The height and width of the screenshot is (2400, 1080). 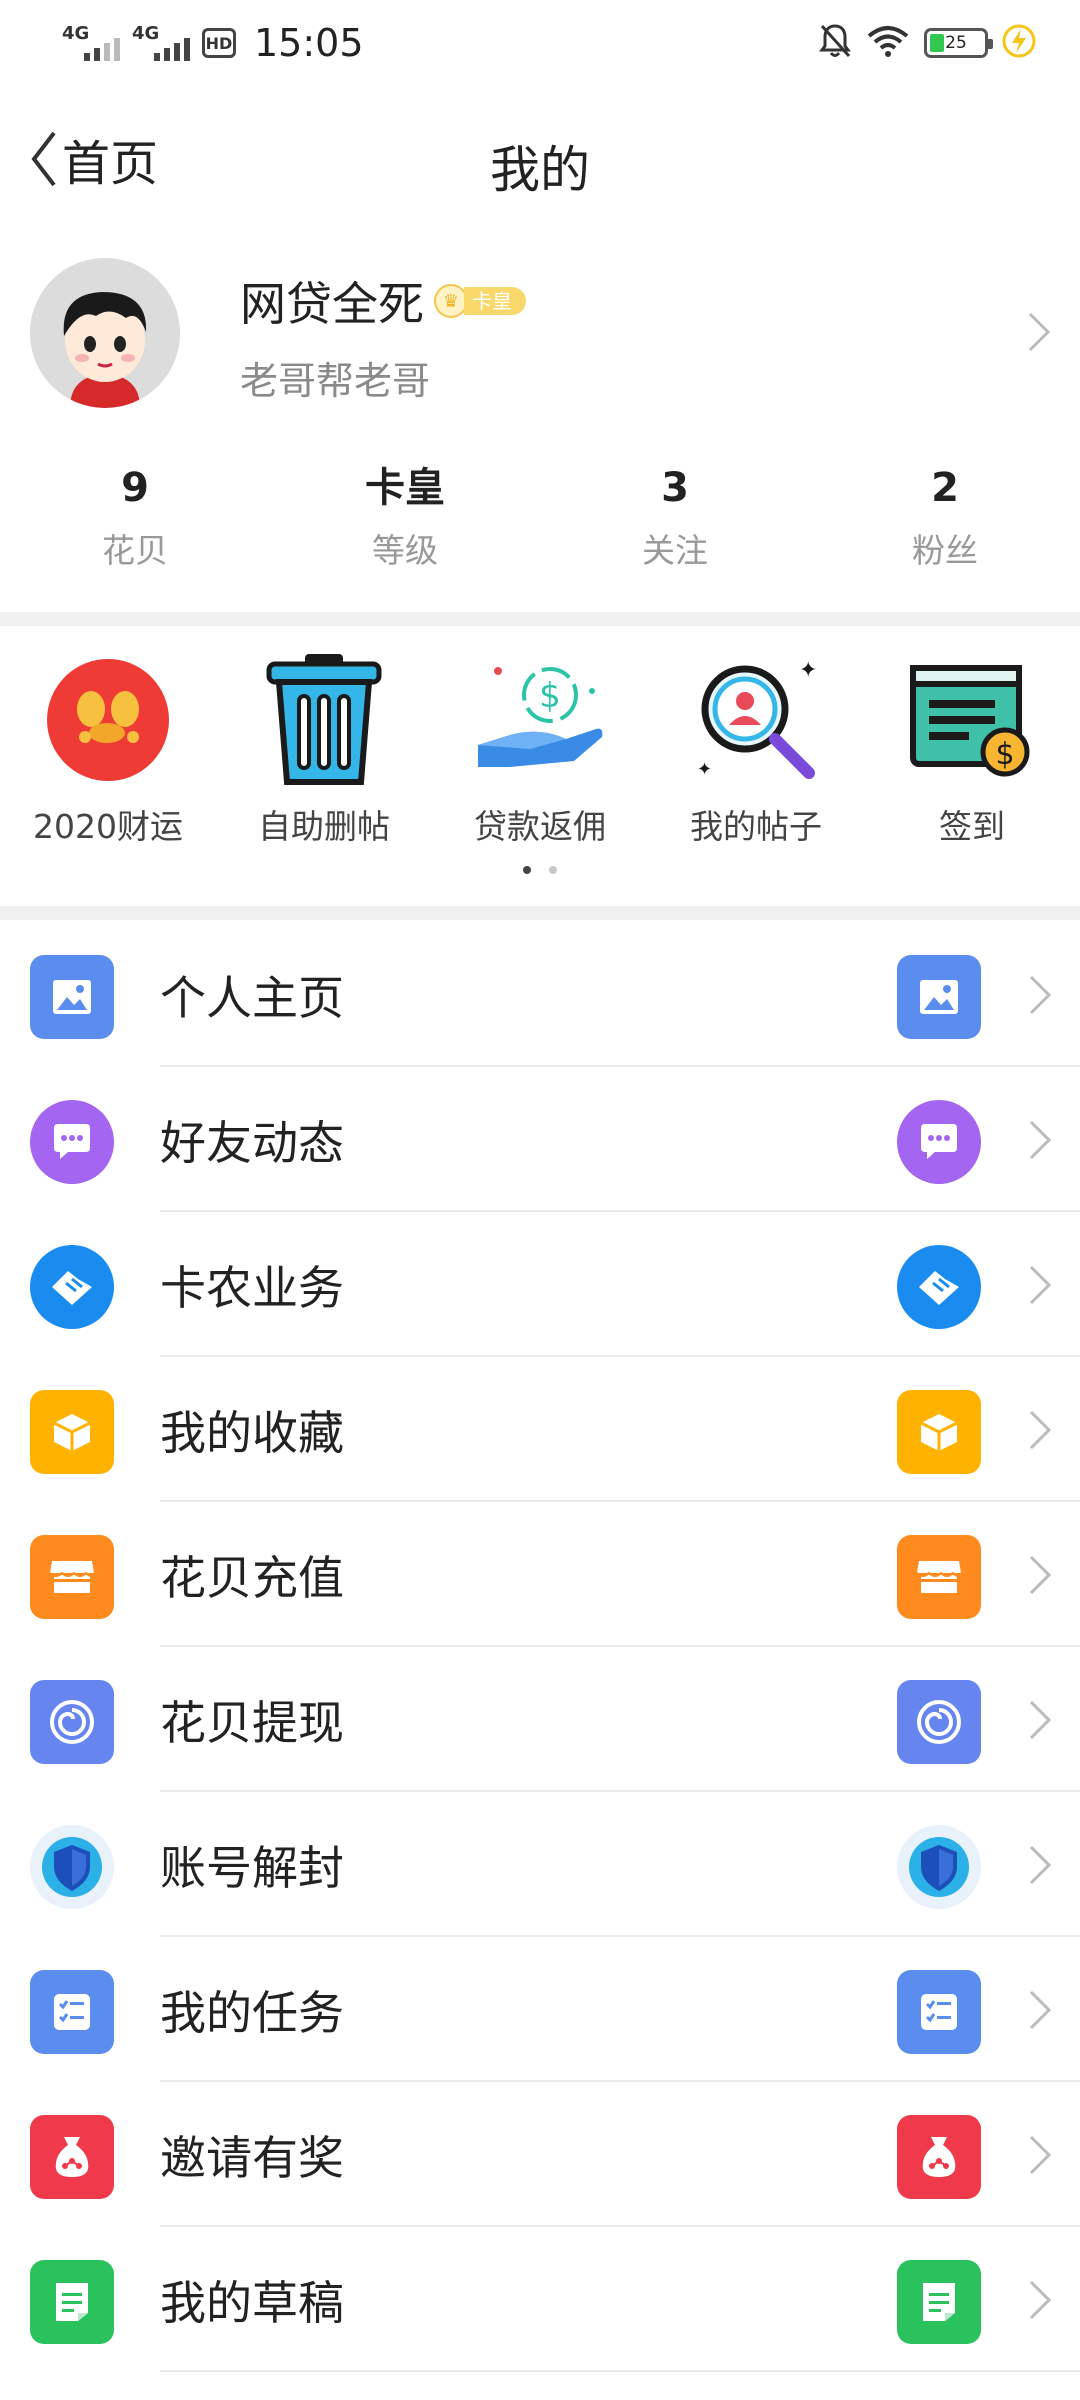 I want to click on stat-huabei: 9 花贝, so click(x=135, y=525).